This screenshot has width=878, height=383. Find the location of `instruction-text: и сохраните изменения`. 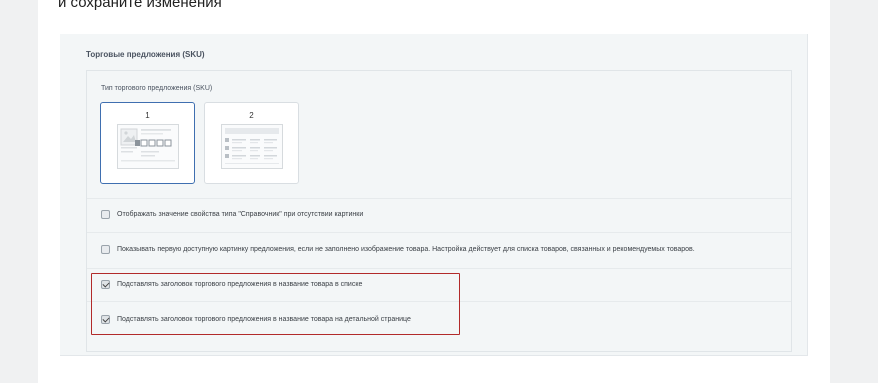

instruction-text: и сохраните изменения is located at coordinates (140, 5).